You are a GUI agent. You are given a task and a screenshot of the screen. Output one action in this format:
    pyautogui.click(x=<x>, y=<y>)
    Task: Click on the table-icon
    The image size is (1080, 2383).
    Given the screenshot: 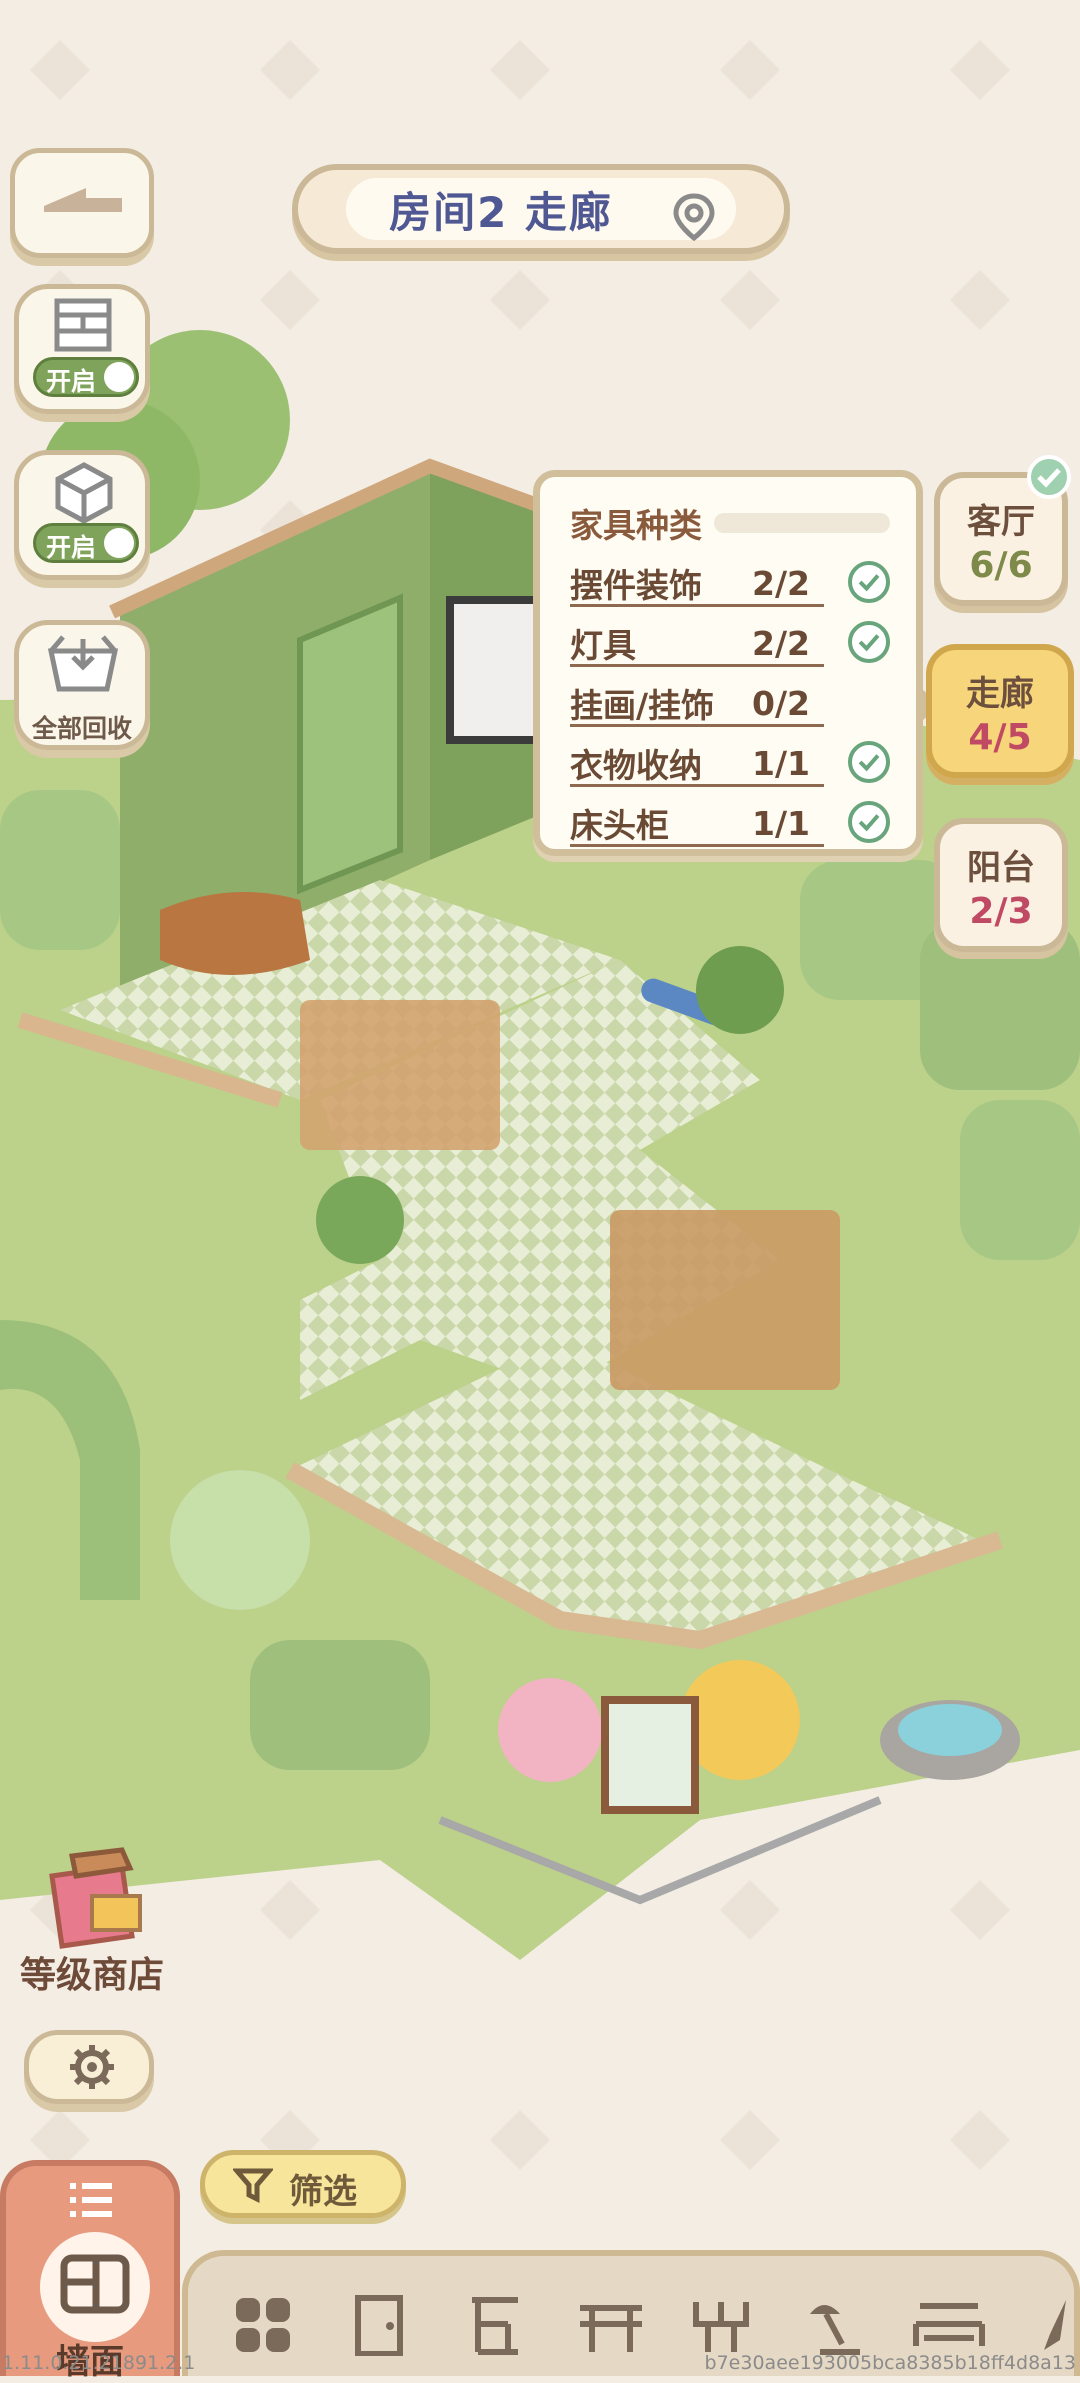 What is the action you would take?
    pyautogui.click(x=611, y=2325)
    